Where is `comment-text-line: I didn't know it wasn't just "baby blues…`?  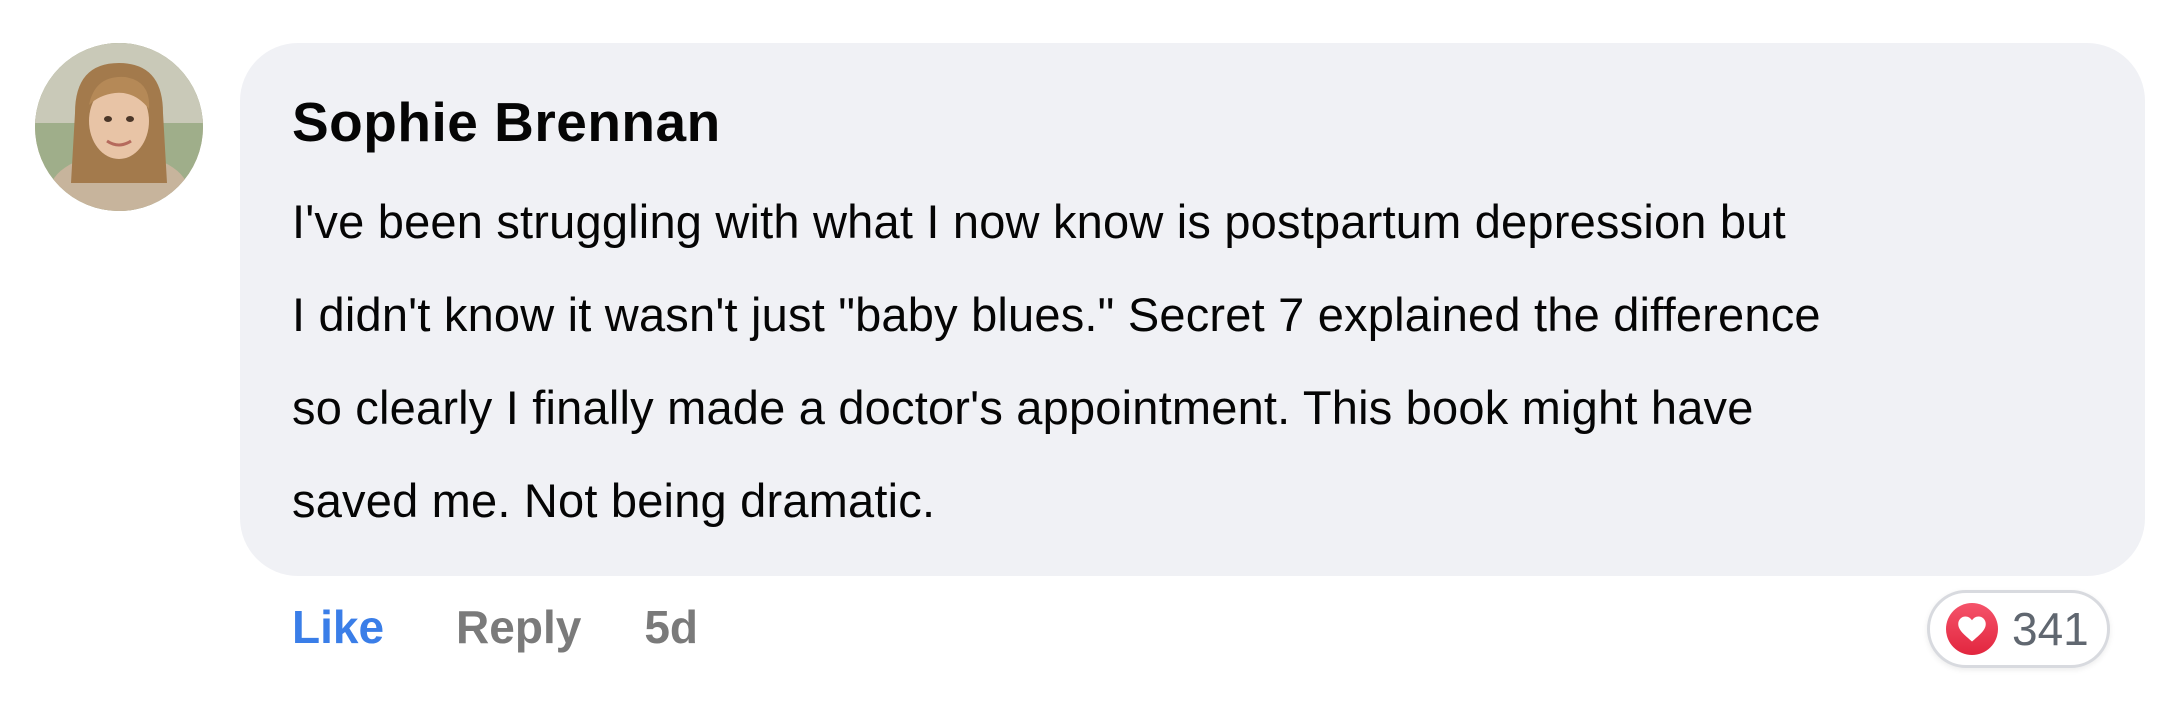
comment-text-line: I didn't know it wasn't just "baby blues… is located at coordinates (1056, 314).